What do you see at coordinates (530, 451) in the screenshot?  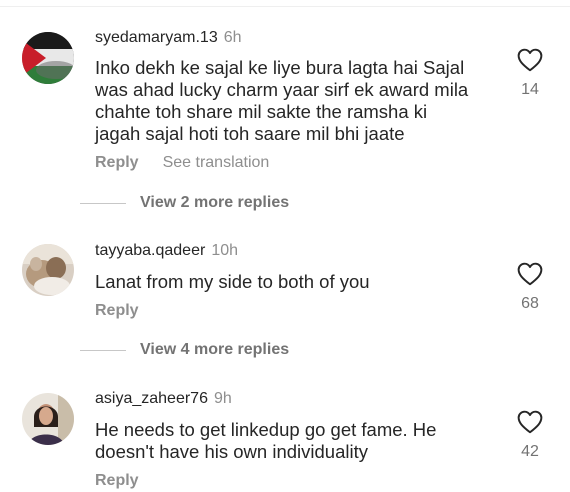 I see `like-count: 42` at bounding box center [530, 451].